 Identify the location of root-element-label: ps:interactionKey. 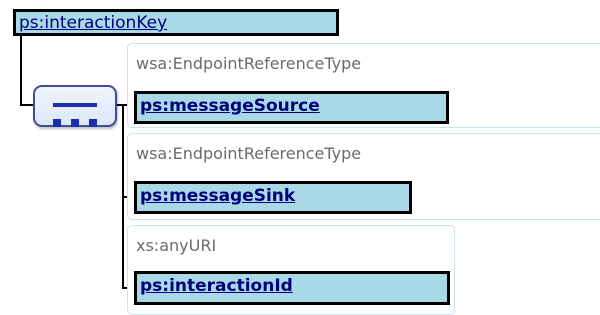
(93, 23).